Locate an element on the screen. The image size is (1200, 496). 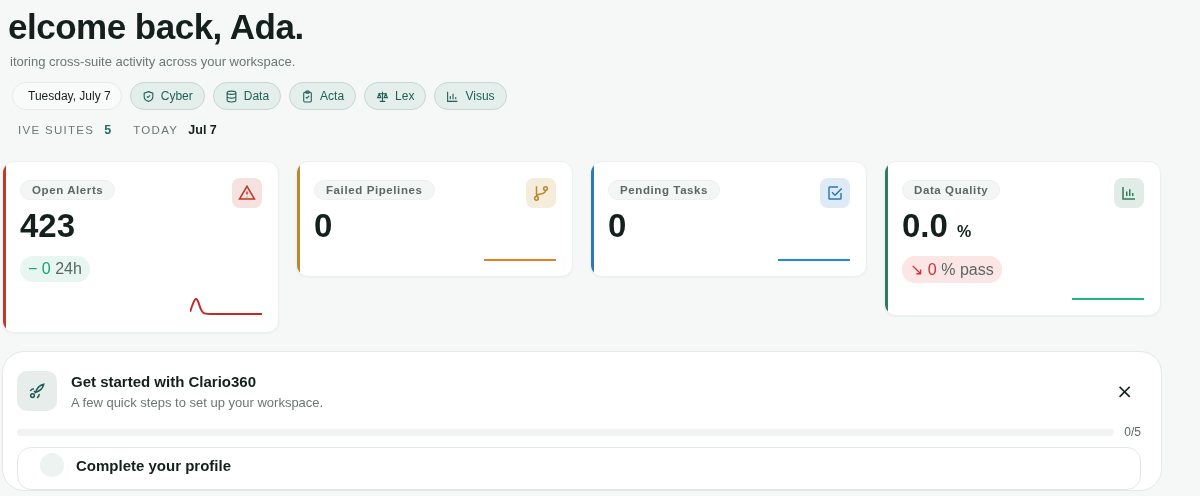
checkbox-icon is located at coordinates (835, 193).